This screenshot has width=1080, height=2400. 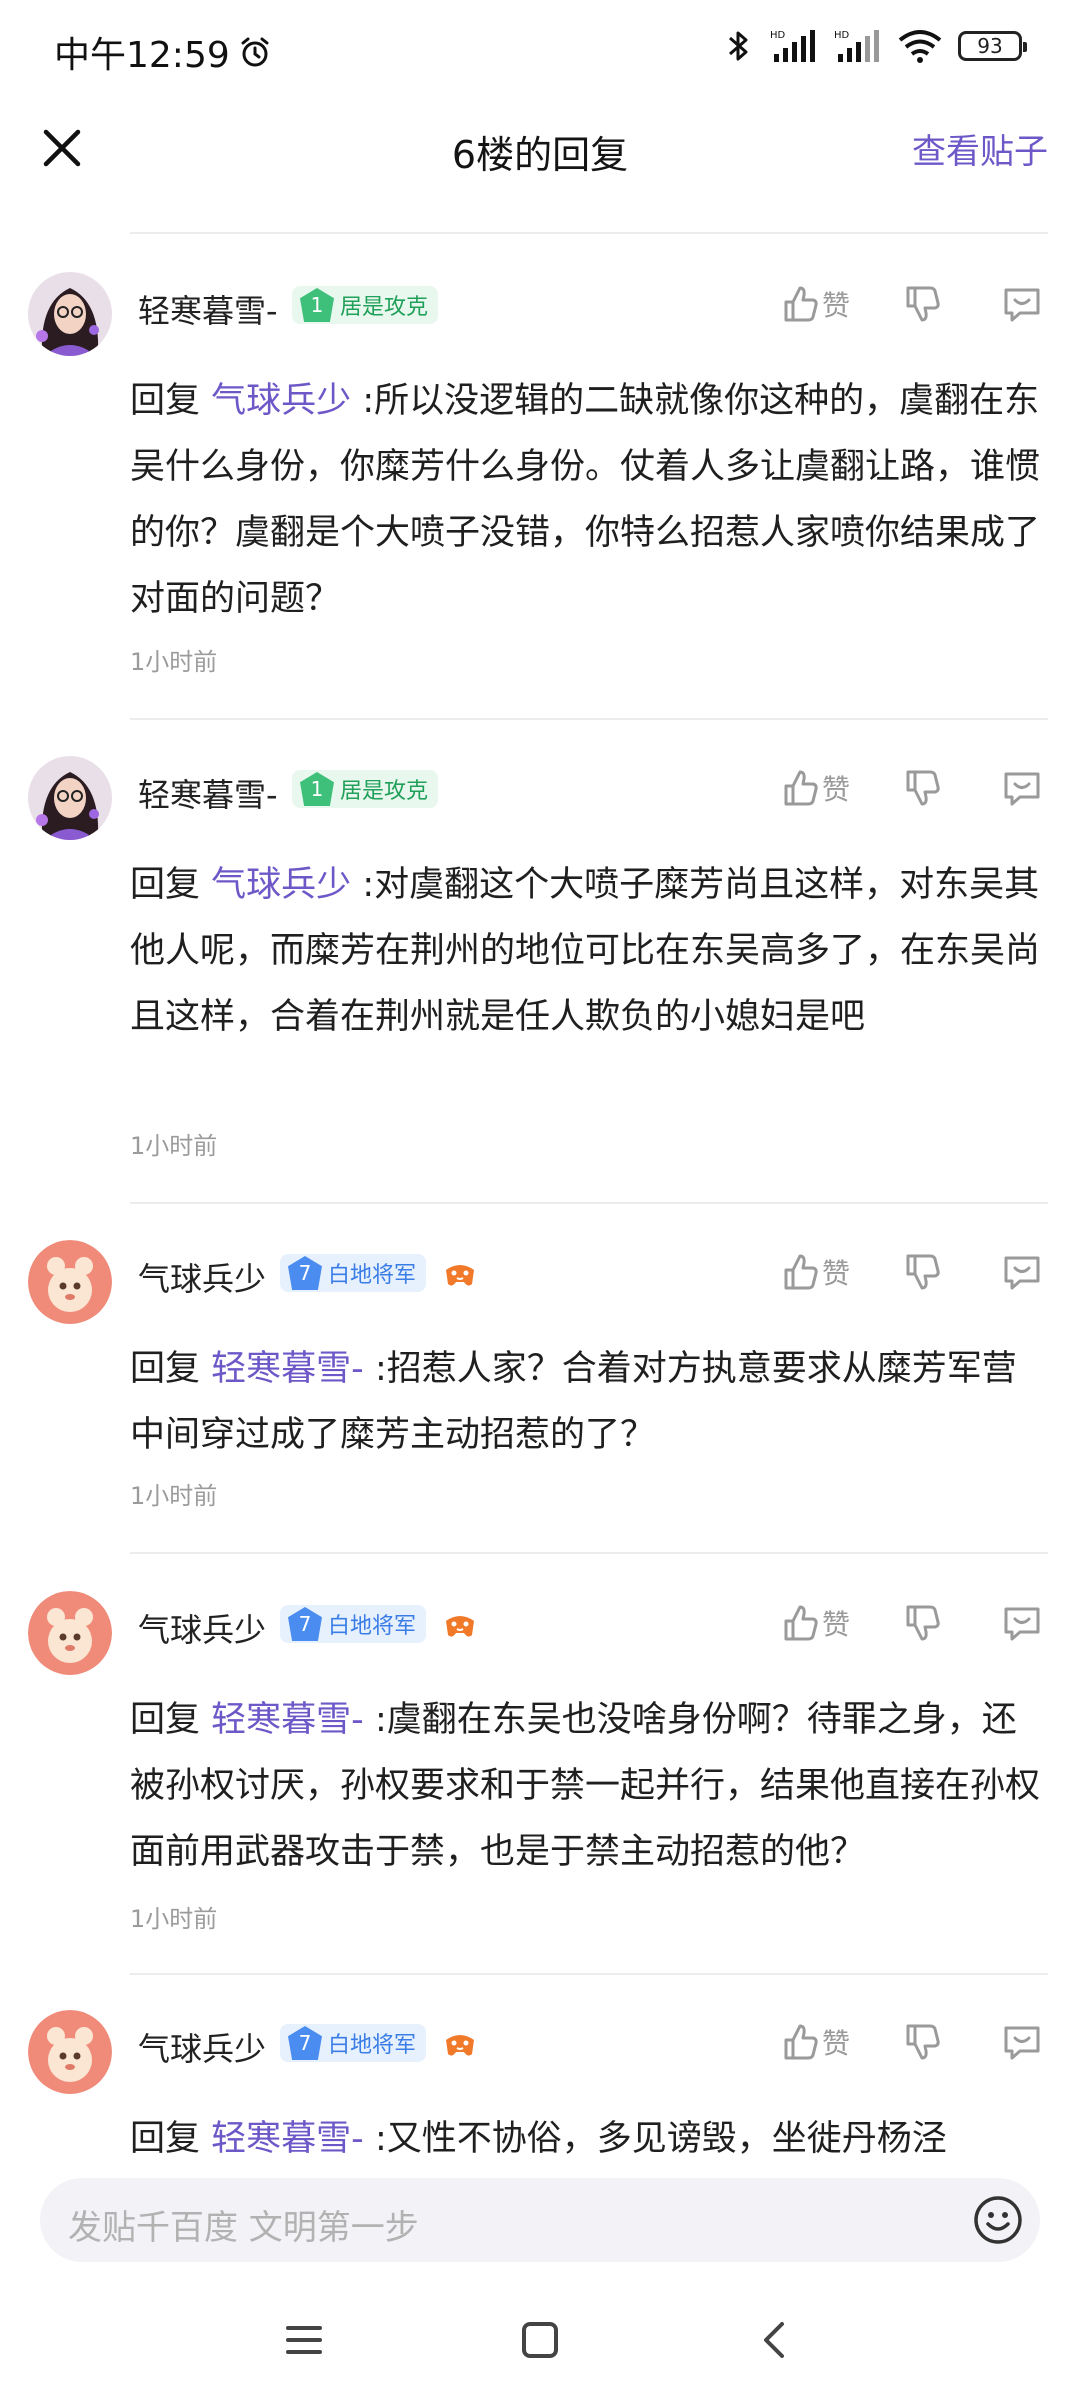 I want to click on home-icon, so click(x=540, y=2340).